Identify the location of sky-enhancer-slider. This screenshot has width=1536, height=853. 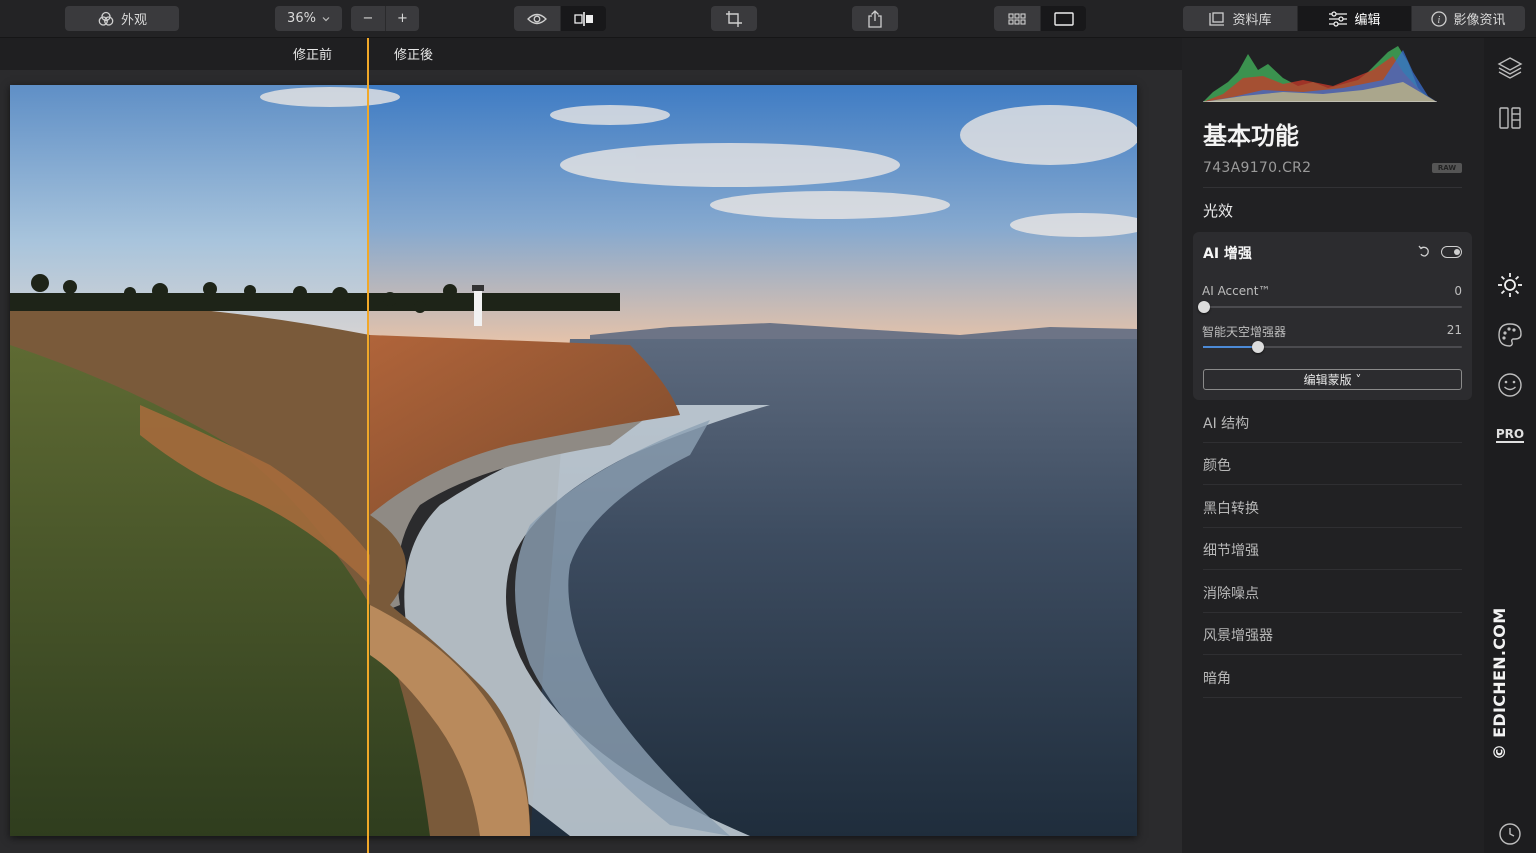
(1332, 347).